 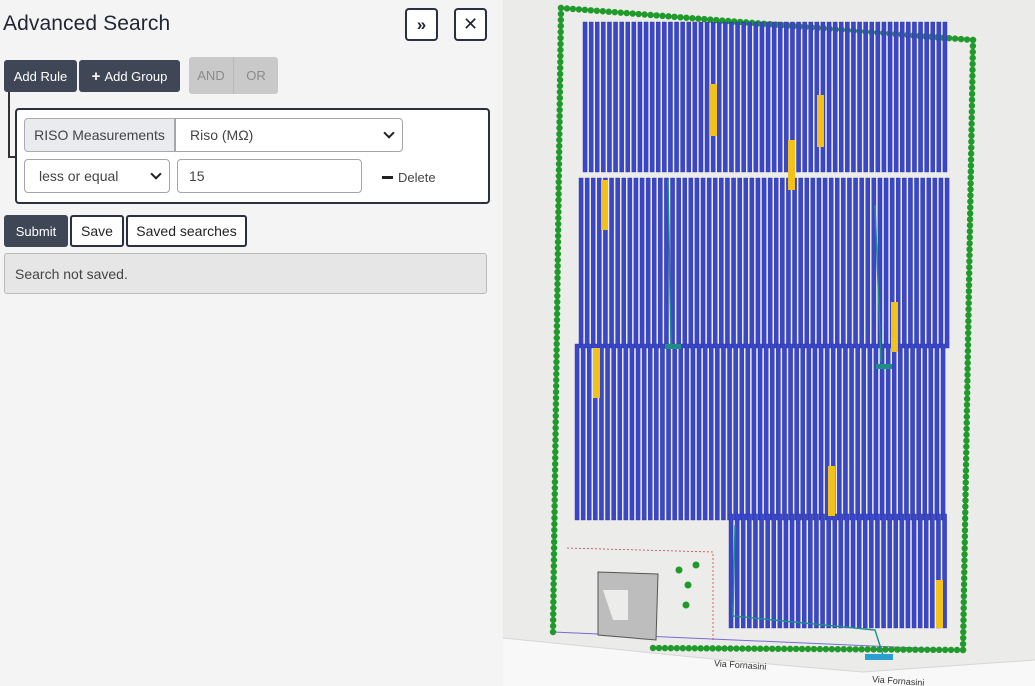 I want to click on field-select: Riso (MΩ), so click(x=289, y=135).